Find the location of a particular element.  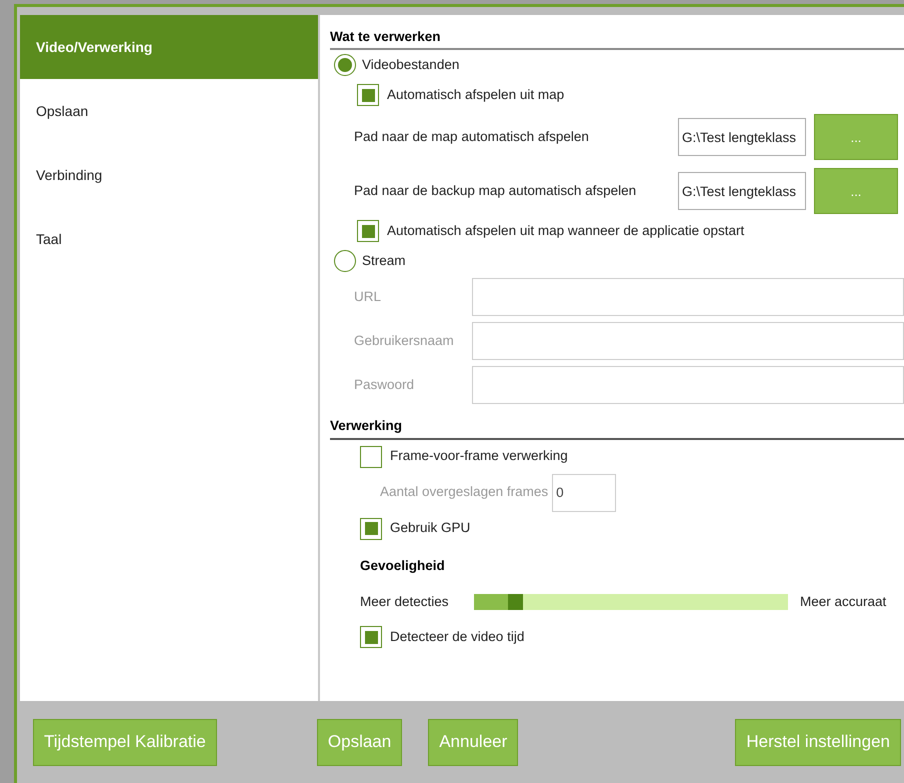

checkbox-label: Automatisch afspelen uit map is located at coordinates (475, 95).